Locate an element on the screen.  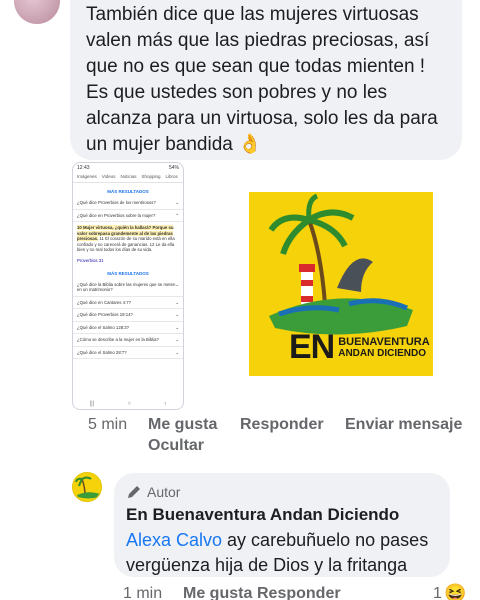
reply-reply-button: Responder is located at coordinates (299, 592).